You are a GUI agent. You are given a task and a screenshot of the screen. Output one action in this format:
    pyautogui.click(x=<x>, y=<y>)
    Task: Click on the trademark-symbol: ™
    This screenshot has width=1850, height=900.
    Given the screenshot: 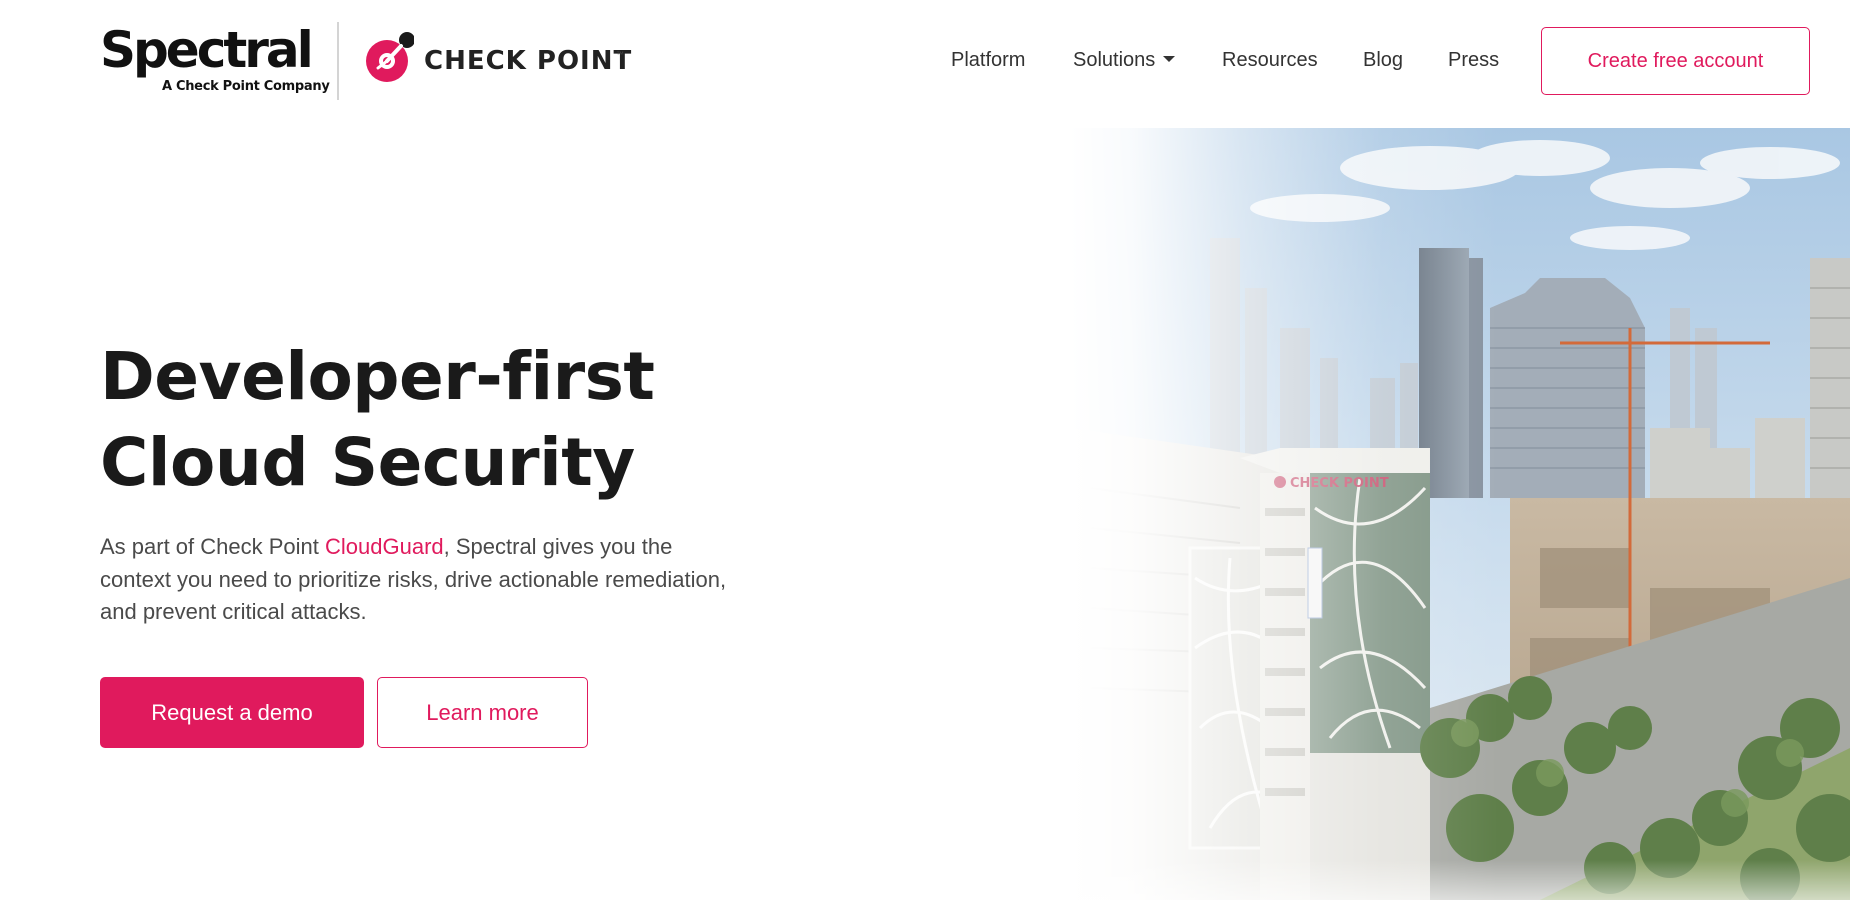 What is the action you would take?
    pyautogui.click(x=620, y=54)
    